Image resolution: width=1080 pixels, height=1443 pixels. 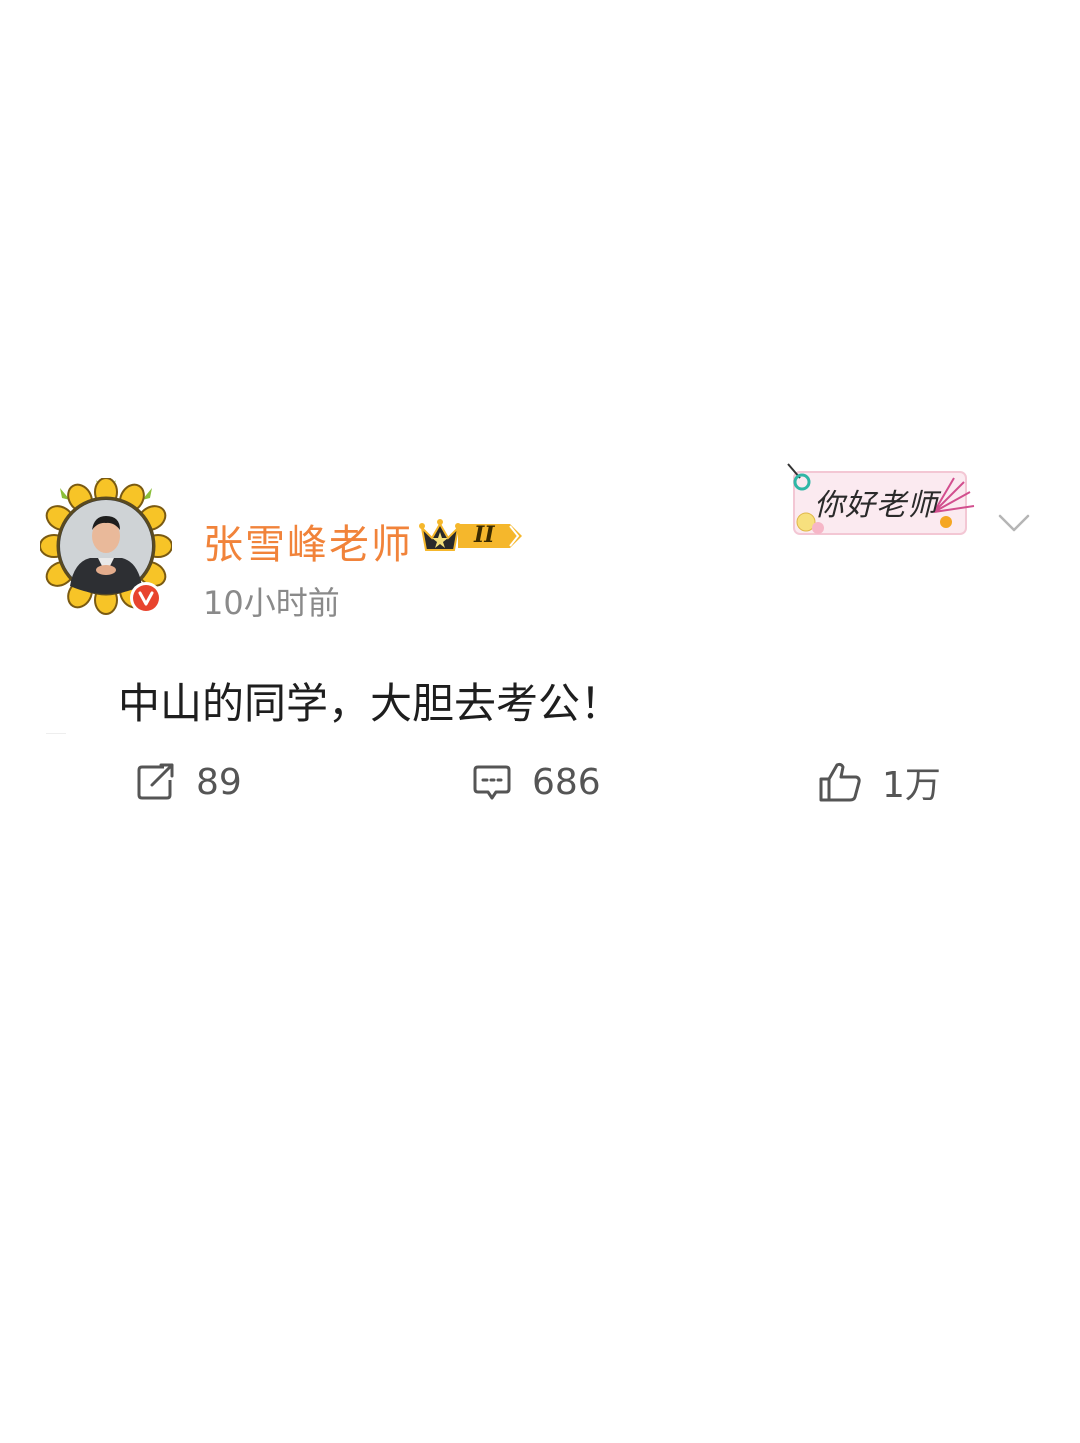 What do you see at coordinates (308, 541) in the screenshot?
I see `author-name: 张雪峰老师` at bounding box center [308, 541].